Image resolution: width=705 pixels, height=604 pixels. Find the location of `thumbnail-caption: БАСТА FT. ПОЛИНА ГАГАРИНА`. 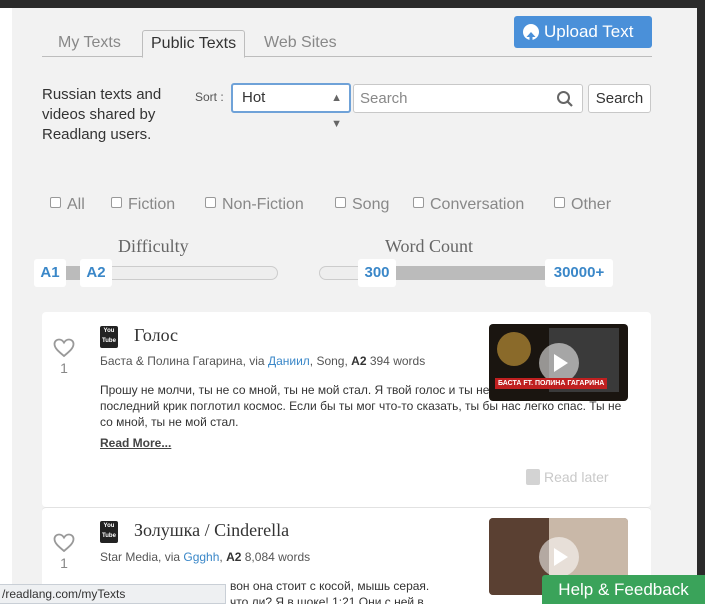

thumbnail-caption: БАСТА FT. ПОЛИНА ГАГАРИНА is located at coordinates (551, 383).